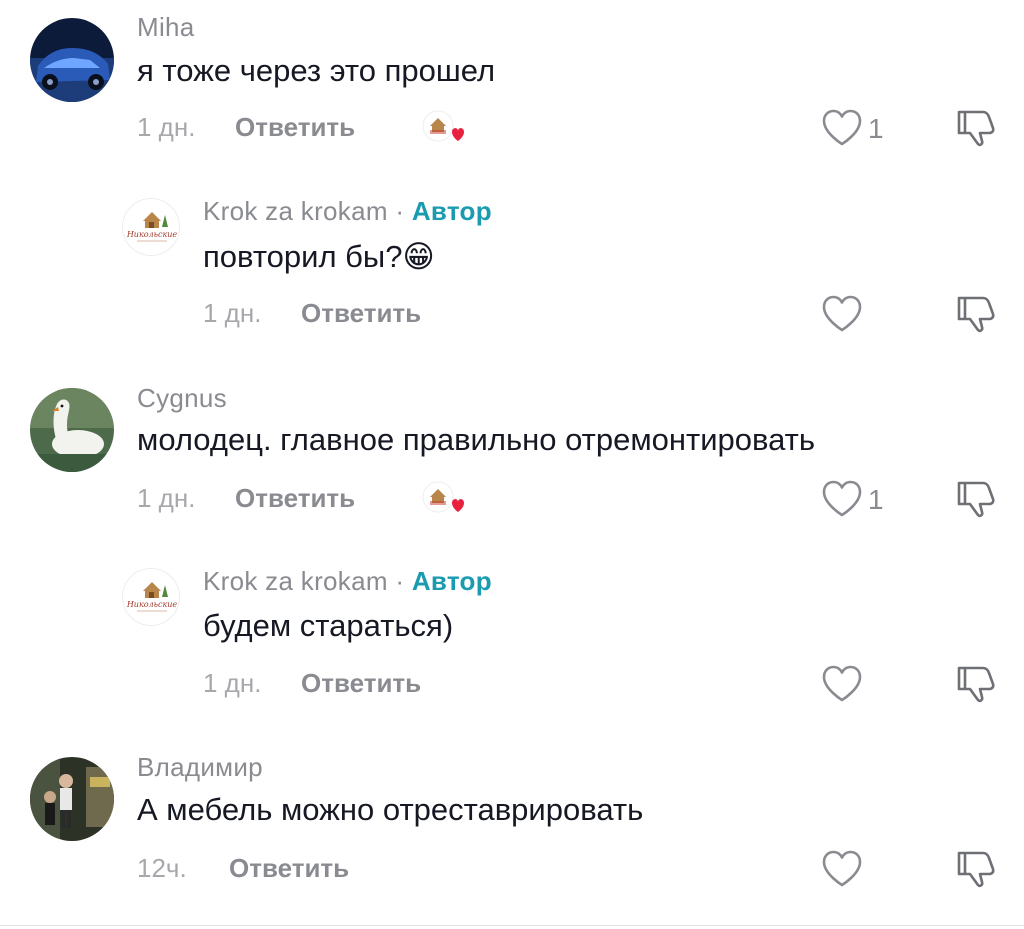  What do you see at coordinates (316, 70) in the screenshot?
I see `comment-text: я тоже через это прошел` at bounding box center [316, 70].